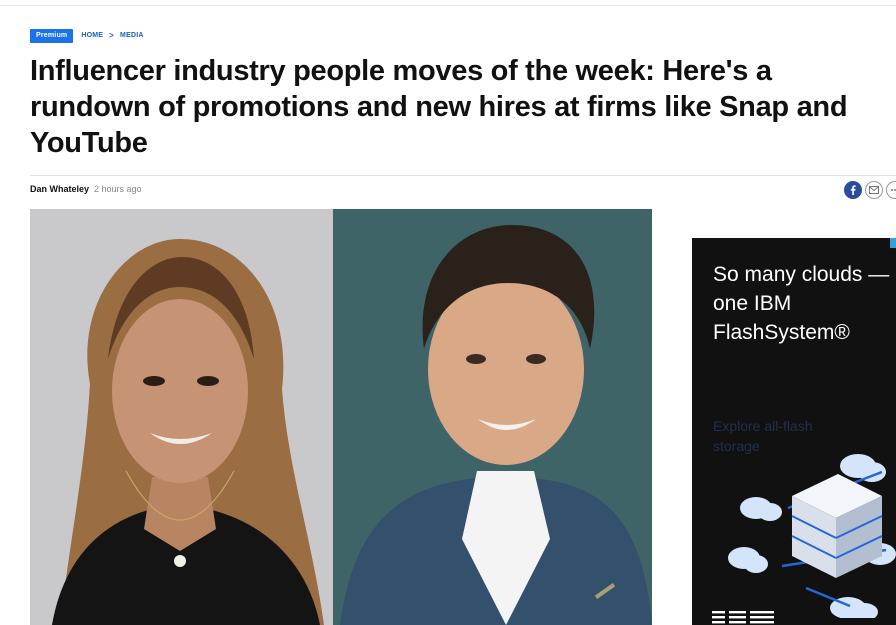 The width and height of the screenshot is (896, 625). Describe the element at coordinates (59, 189) in the screenshot. I see `author-name: Dan Whateley` at that location.